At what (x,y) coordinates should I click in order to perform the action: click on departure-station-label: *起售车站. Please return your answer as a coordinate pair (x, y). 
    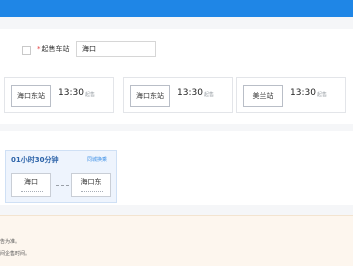
    Looking at the image, I should click on (53, 49).